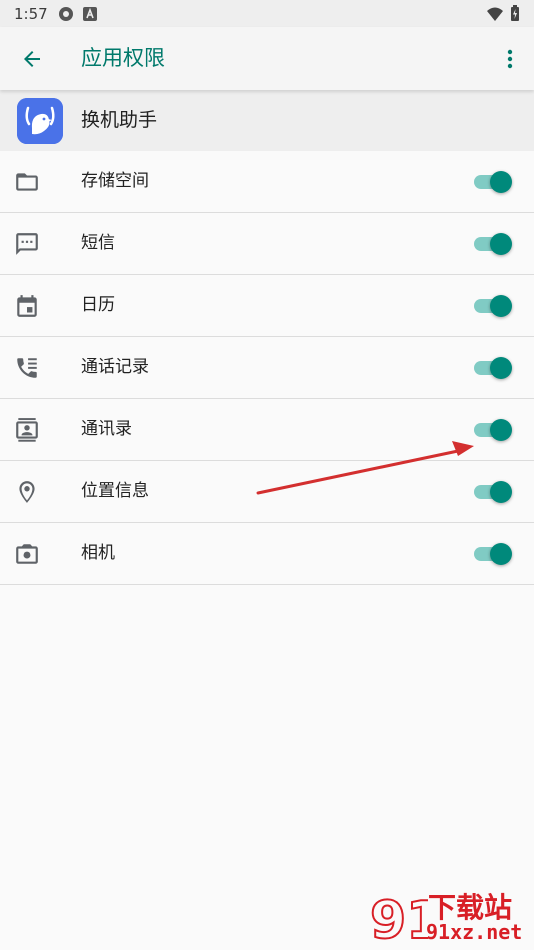 Image resolution: width=534 pixels, height=950 pixels. I want to click on wifi-icon, so click(495, 14).